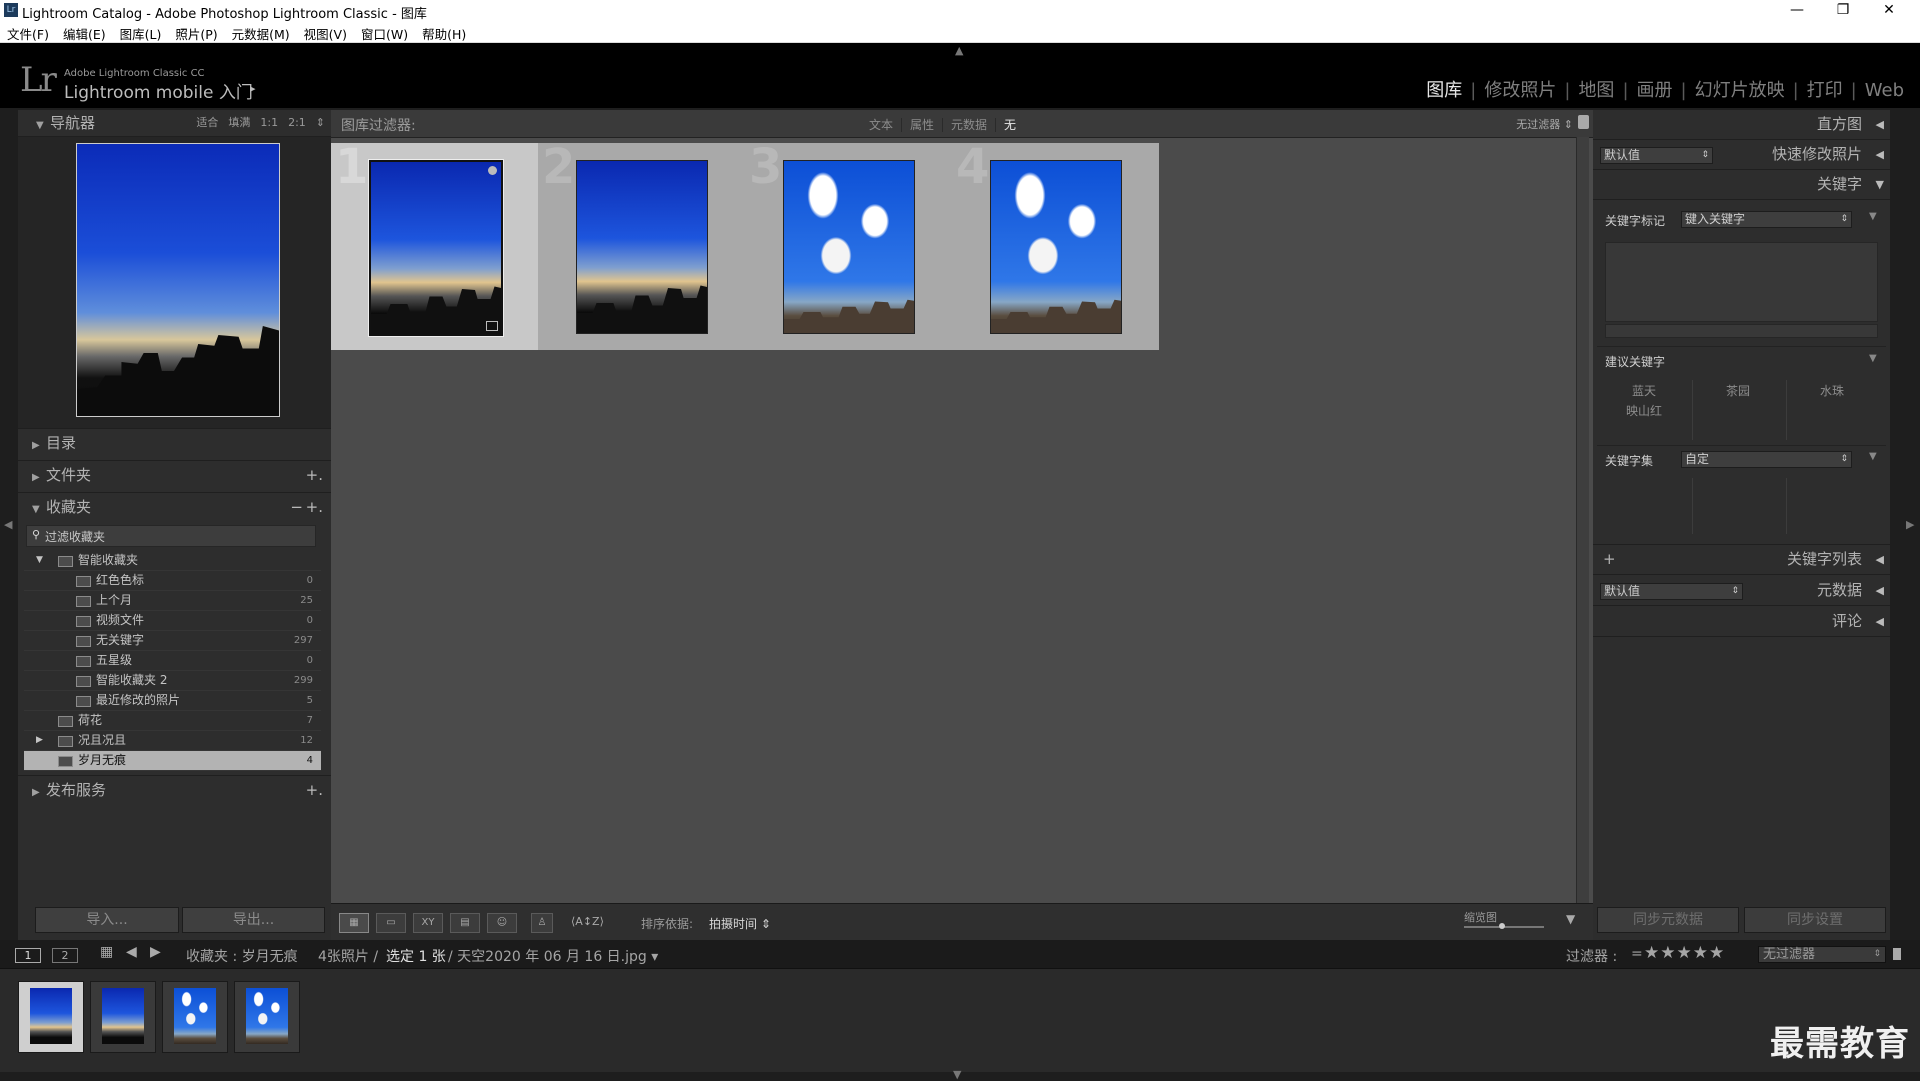 Image resolution: width=1920 pixels, height=1081 pixels. I want to click on add-collection-icon: +., so click(314, 507).